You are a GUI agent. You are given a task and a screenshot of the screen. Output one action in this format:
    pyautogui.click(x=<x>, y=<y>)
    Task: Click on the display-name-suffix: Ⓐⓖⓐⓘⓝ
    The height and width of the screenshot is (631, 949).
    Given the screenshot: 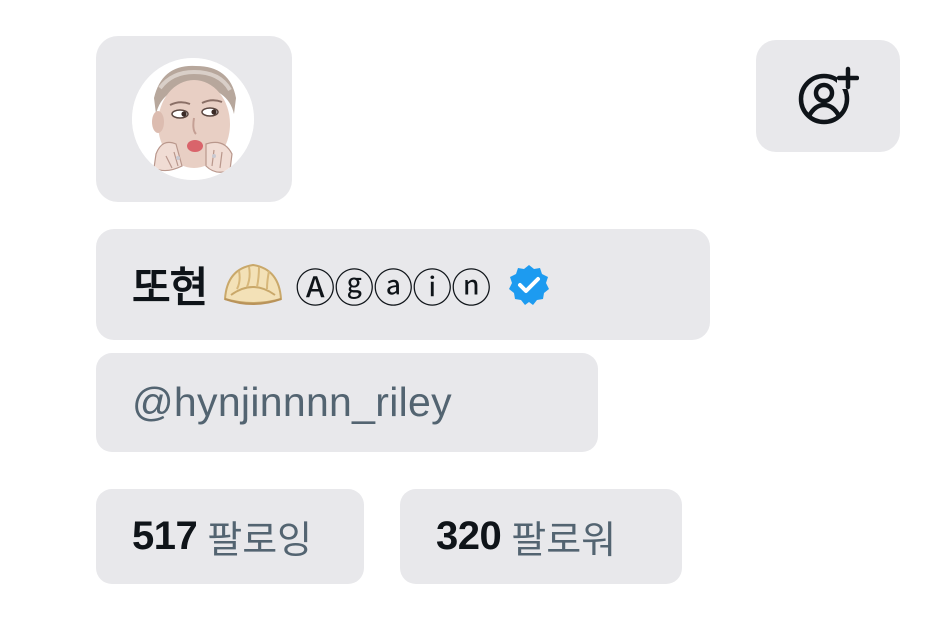 What is the action you would take?
    pyautogui.click(x=393, y=288)
    